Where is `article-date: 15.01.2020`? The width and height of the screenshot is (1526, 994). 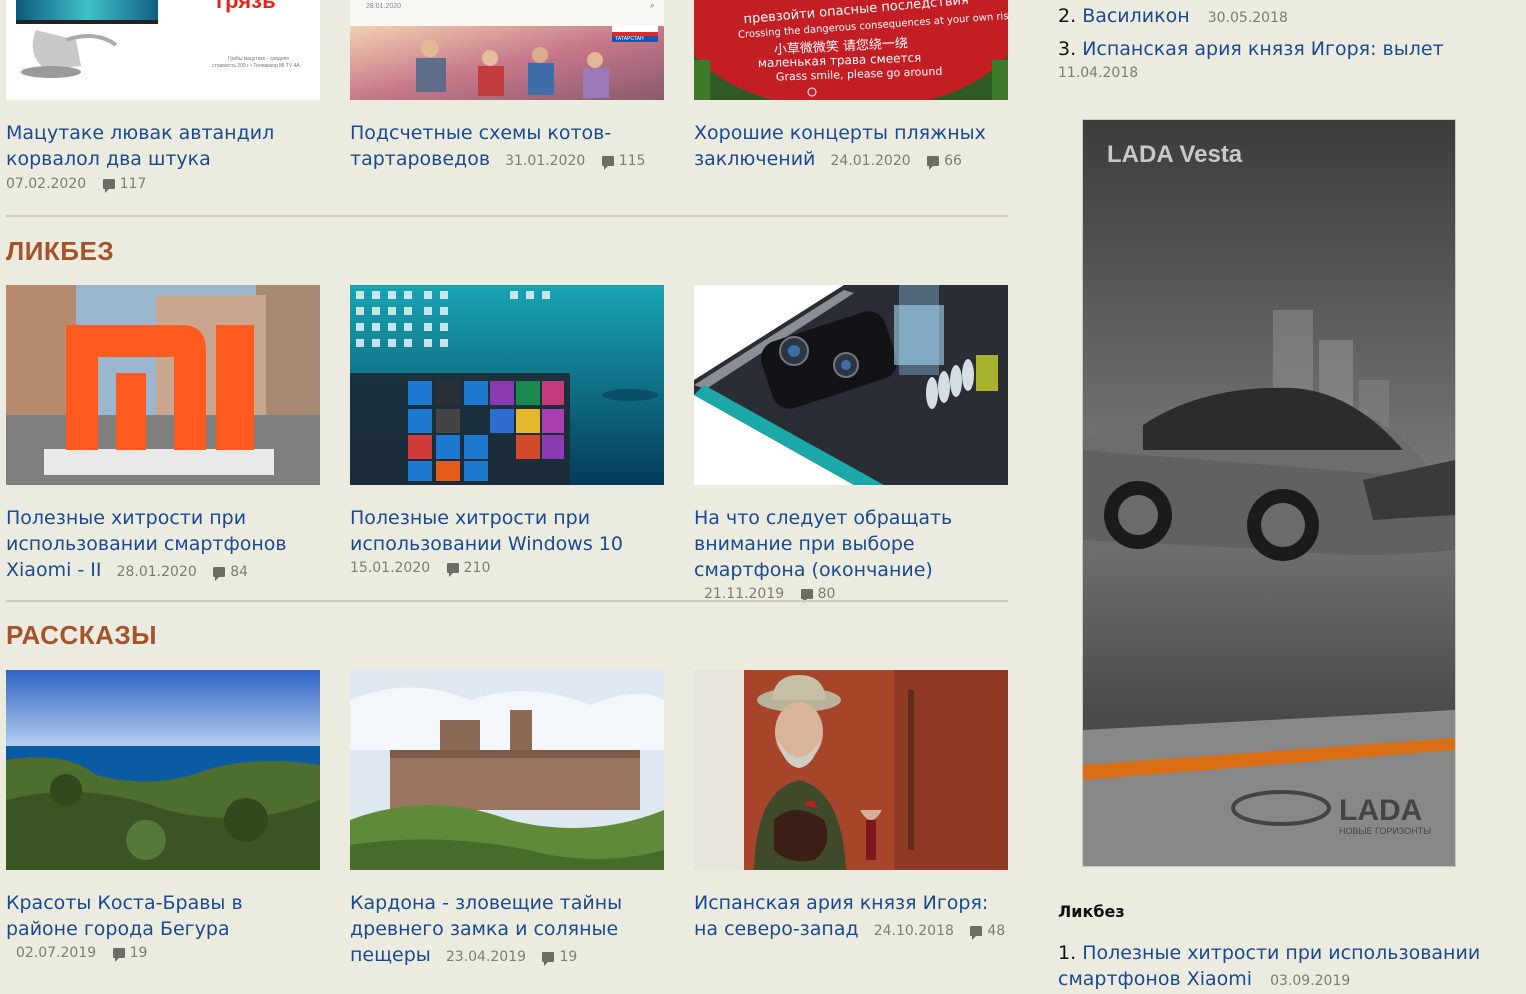
article-date: 15.01.2020 is located at coordinates (390, 568).